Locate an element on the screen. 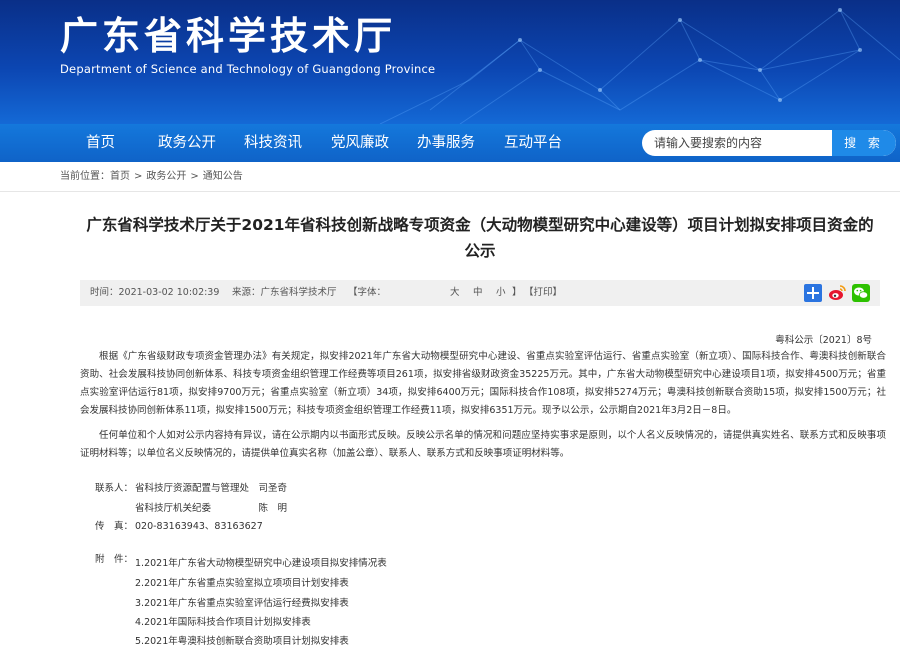 The height and width of the screenshot is (650, 900). plus-share-icon is located at coordinates (813, 293).